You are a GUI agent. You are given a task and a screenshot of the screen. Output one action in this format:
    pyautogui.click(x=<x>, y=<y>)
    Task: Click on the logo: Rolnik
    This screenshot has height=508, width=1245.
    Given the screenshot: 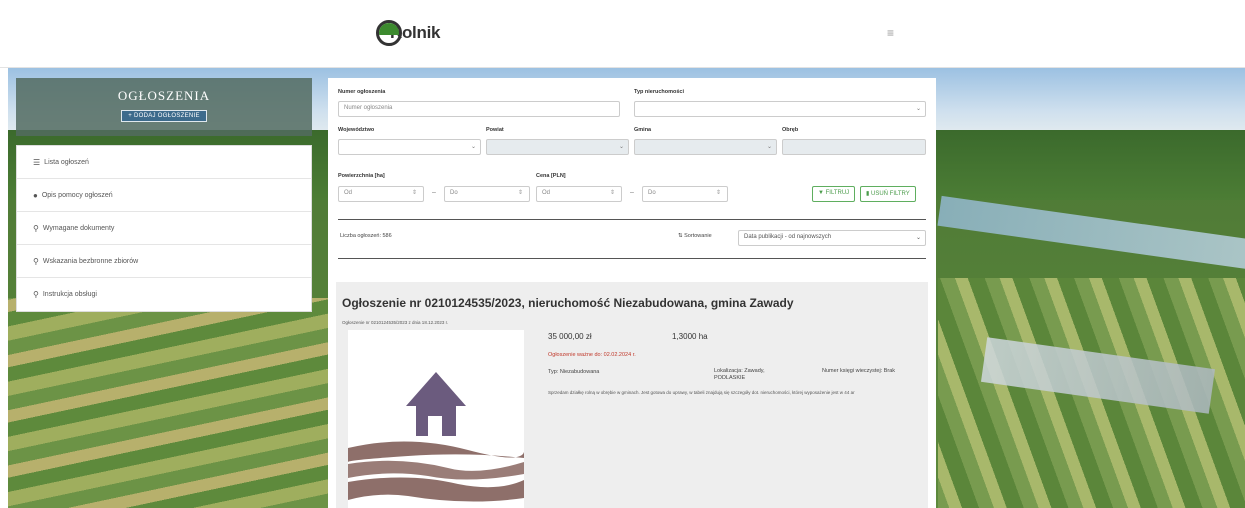 What is the action you would take?
    pyautogui.click(x=408, y=33)
    